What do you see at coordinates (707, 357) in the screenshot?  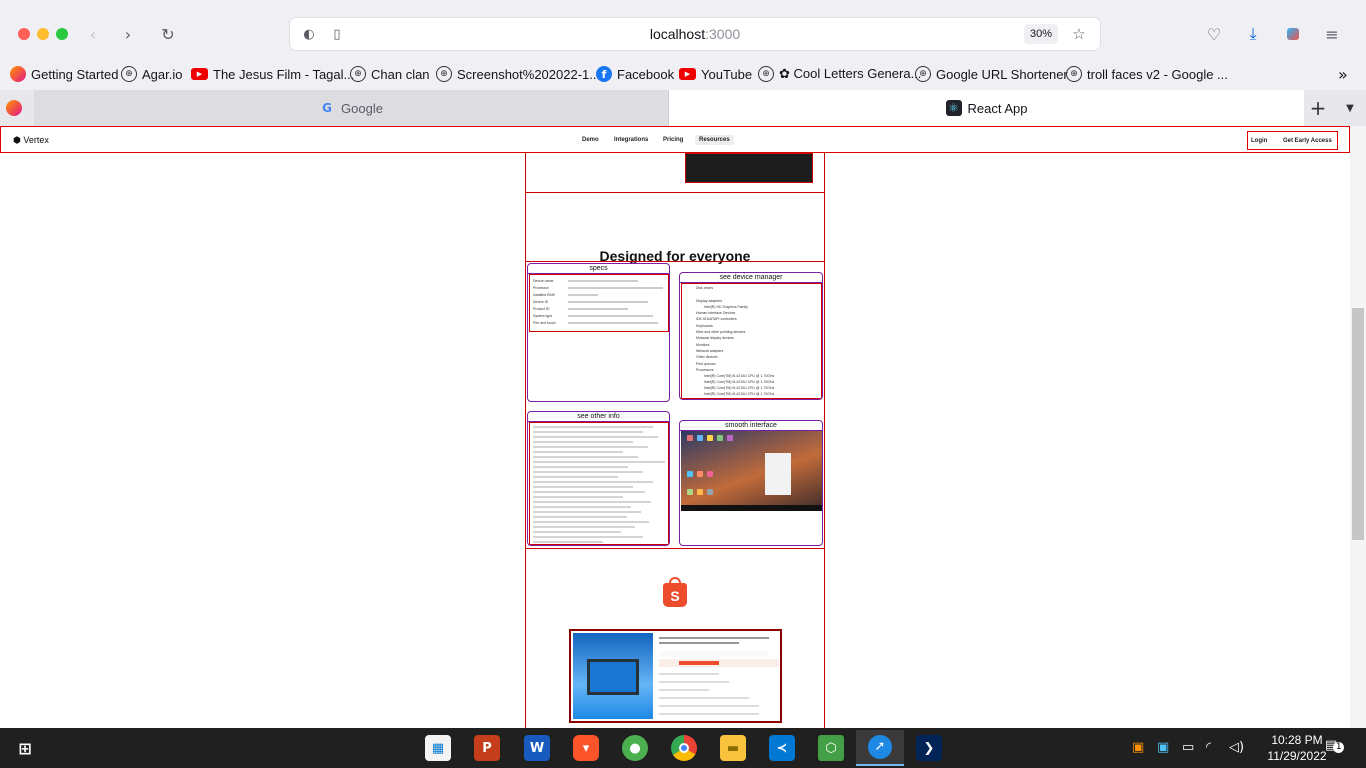 I see `device-row: Other devices` at bounding box center [707, 357].